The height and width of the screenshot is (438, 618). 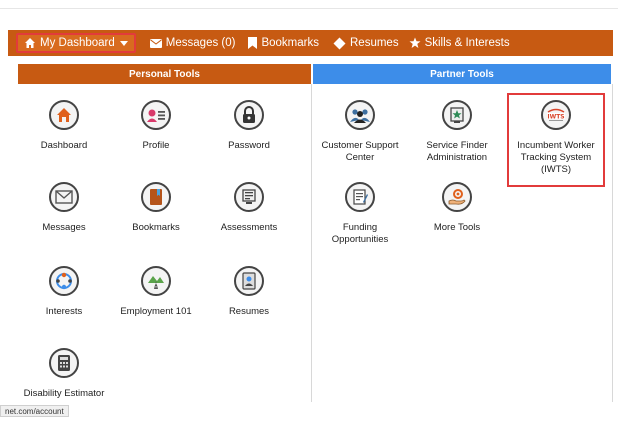 What do you see at coordinates (249, 311) in the screenshot?
I see `tool-resumes-label: Resumes` at bounding box center [249, 311].